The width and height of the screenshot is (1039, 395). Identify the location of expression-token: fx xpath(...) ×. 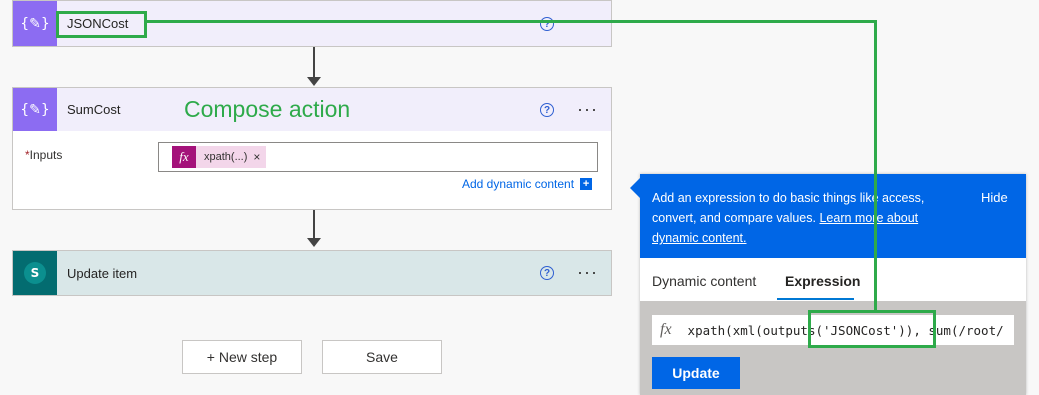
(219, 157).